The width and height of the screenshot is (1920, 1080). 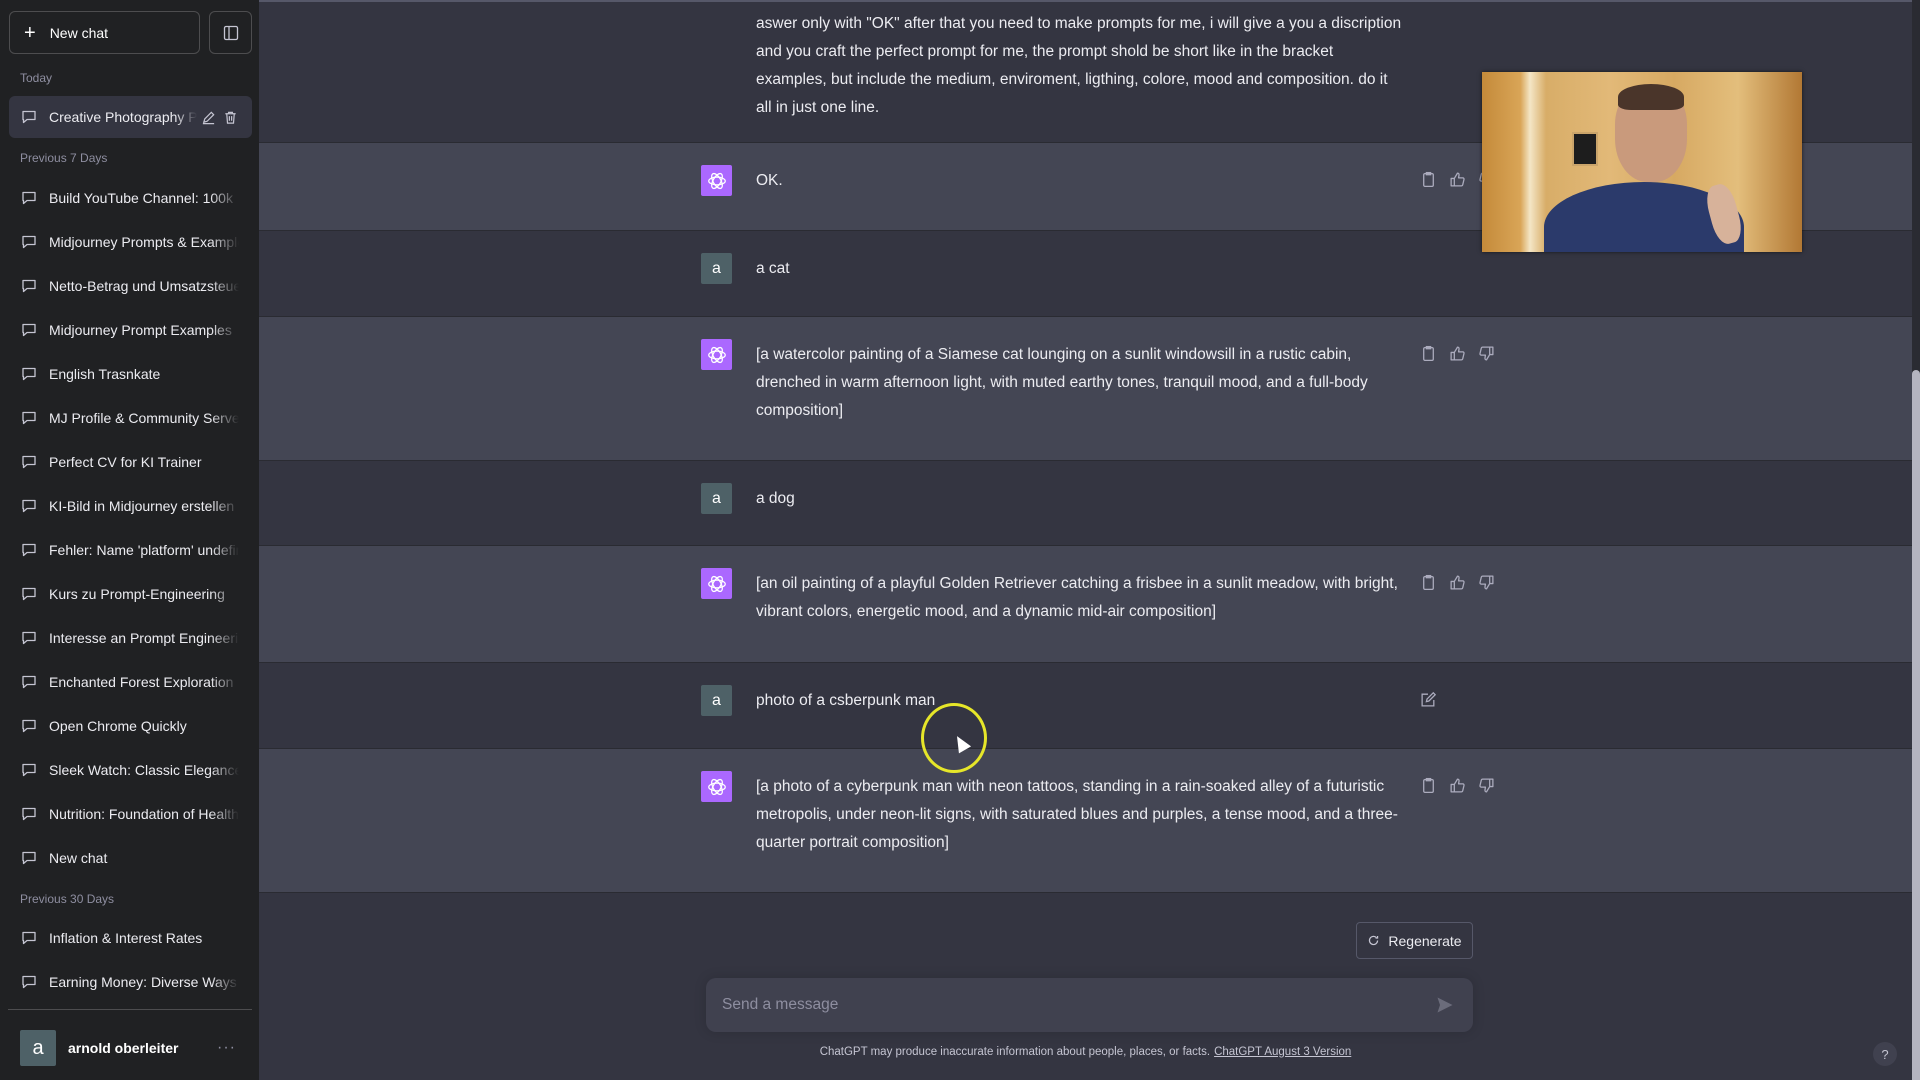 I want to click on sidebar-item-label: MJ Profile & Community Server, so click(x=144, y=418).